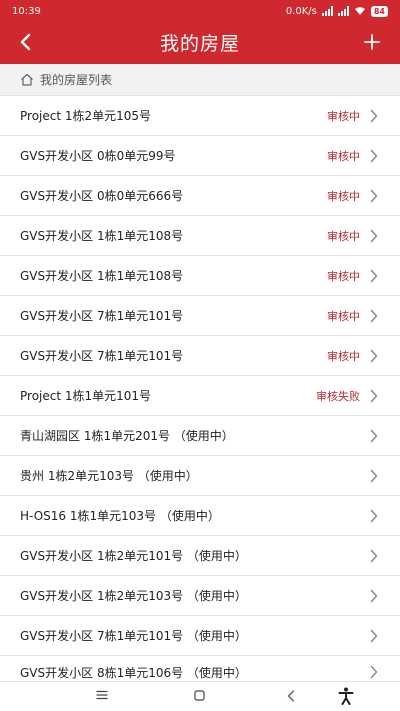  Describe the element at coordinates (86, 116) in the screenshot. I see `house-name: Project 1栋2单元105号` at that location.